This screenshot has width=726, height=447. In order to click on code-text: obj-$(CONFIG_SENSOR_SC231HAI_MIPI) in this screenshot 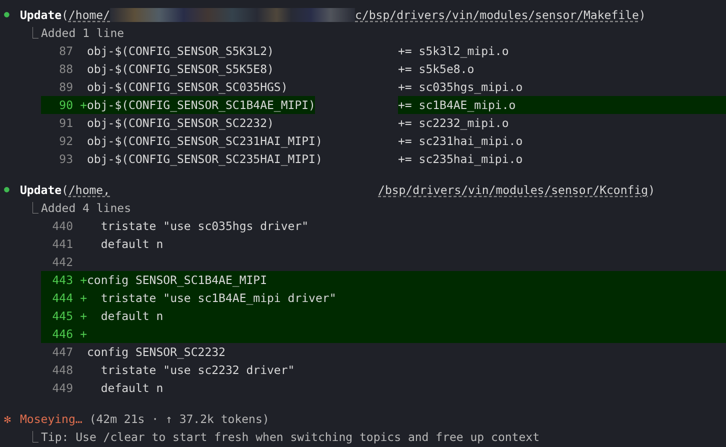, I will do `click(204, 141)`.